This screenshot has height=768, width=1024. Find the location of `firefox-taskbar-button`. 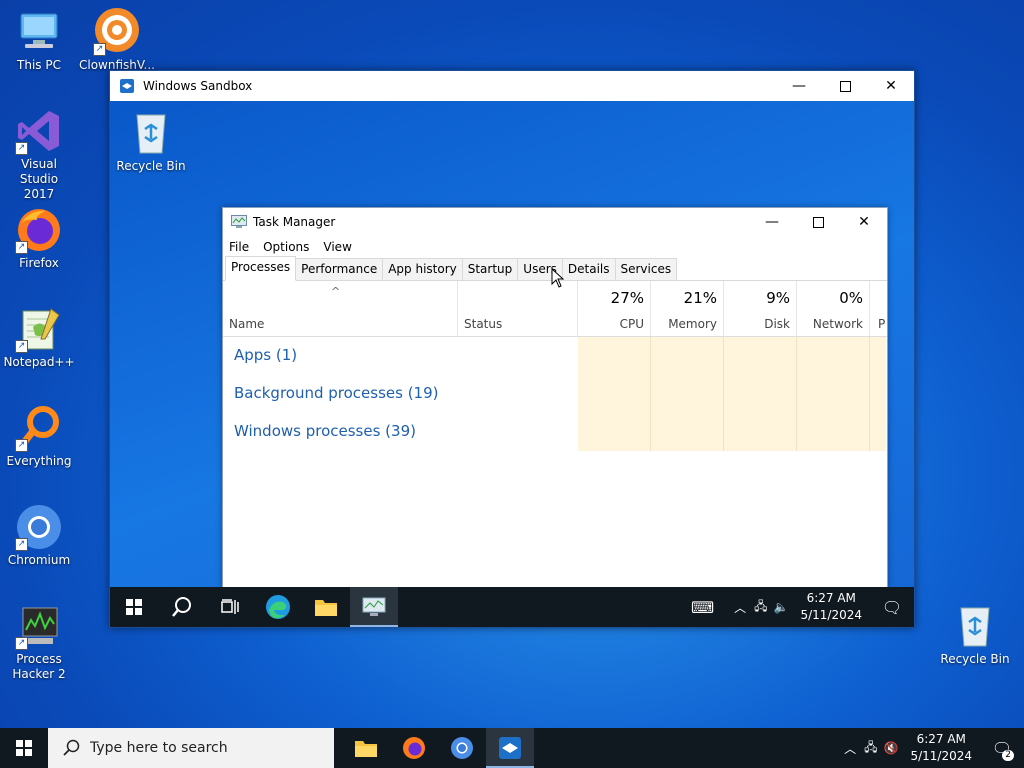

firefox-taskbar-button is located at coordinates (414, 748).